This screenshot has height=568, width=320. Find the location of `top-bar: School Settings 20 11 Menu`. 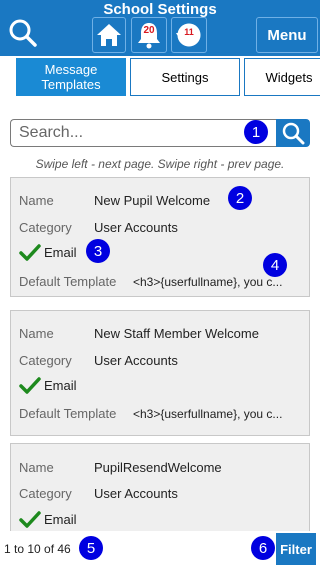

top-bar: School Settings 20 11 Menu is located at coordinates (160, 28).